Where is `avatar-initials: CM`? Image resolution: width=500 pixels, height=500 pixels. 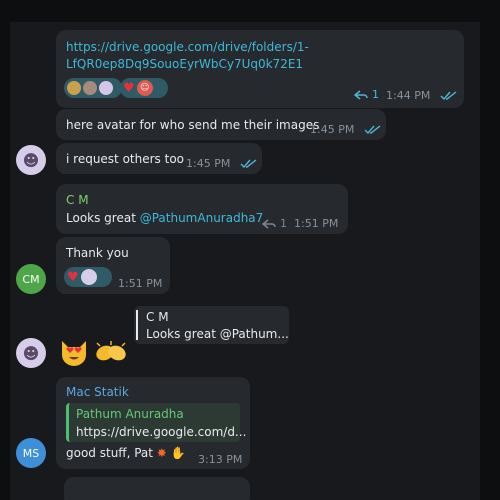 avatar-initials: CM is located at coordinates (31, 279).